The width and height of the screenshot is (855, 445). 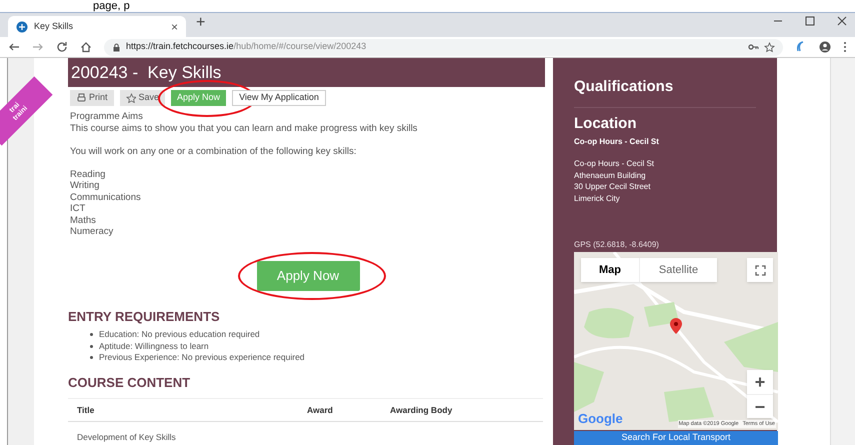 What do you see at coordinates (845, 47) in the screenshot?
I see `menu-icon` at bounding box center [845, 47].